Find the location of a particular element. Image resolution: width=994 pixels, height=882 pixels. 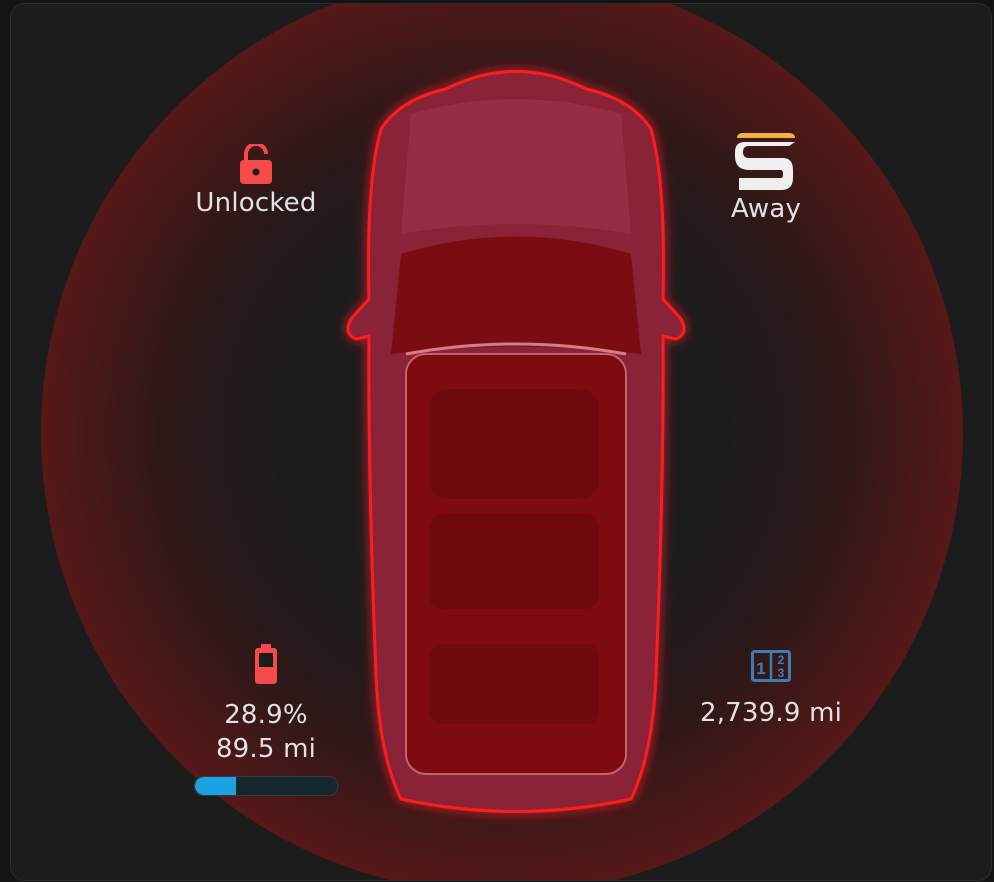

car-windshield is located at coordinates (516, 295).